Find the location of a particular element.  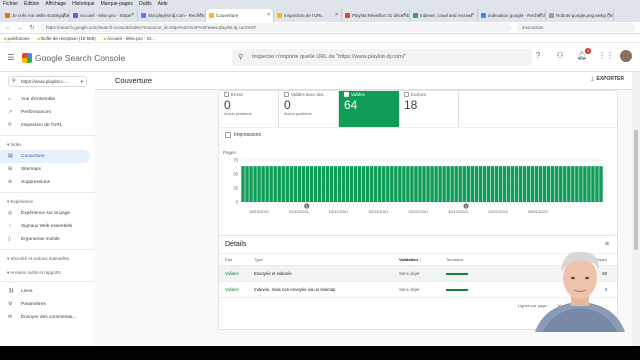

header-actions: ? ⚇ 🔔︎ 3 ⋮⋮ is located at coordinates (582, 55).